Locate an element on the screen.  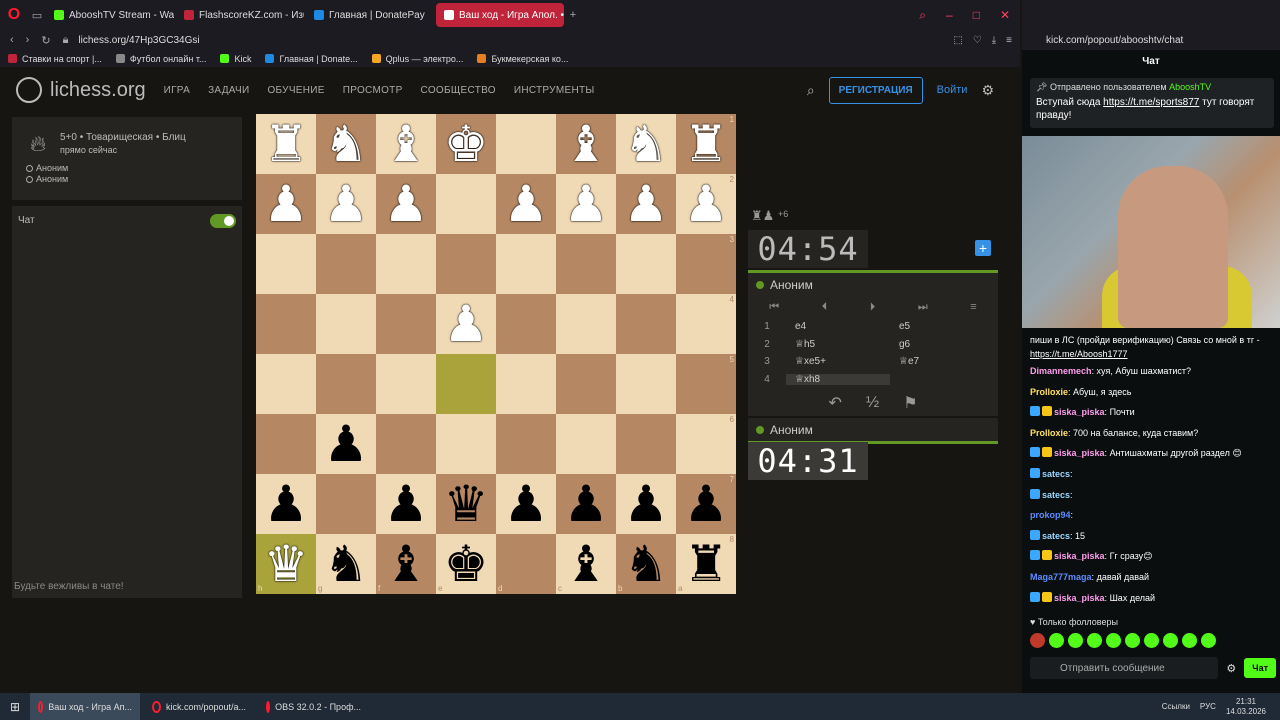
black-bishop-icon: ♝ is located at coordinates (586, 564).